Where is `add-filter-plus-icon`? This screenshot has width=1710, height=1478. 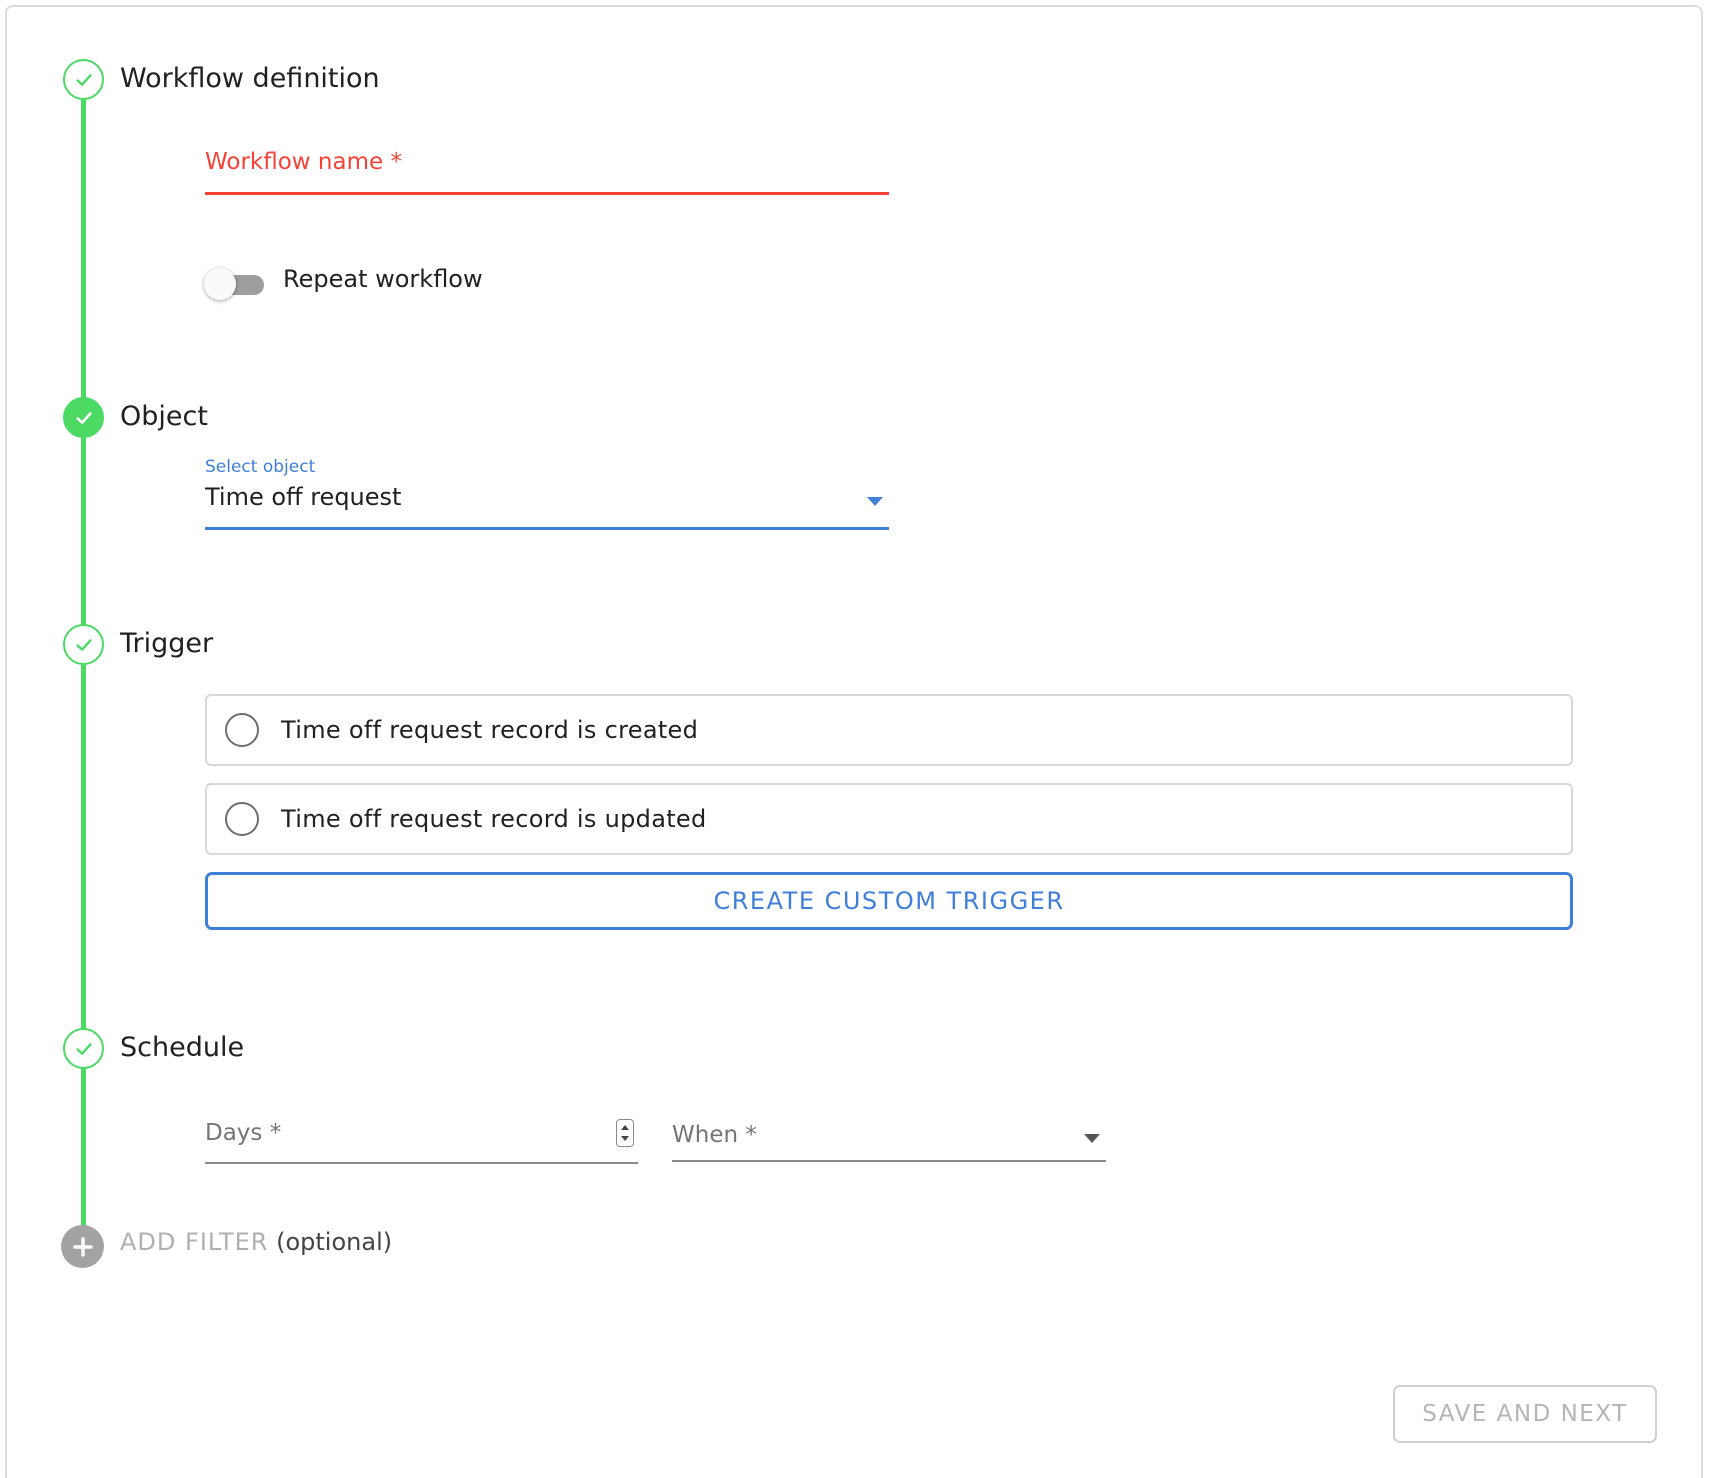
add-filter-plus-icon is located at coordinates (82, 1246).